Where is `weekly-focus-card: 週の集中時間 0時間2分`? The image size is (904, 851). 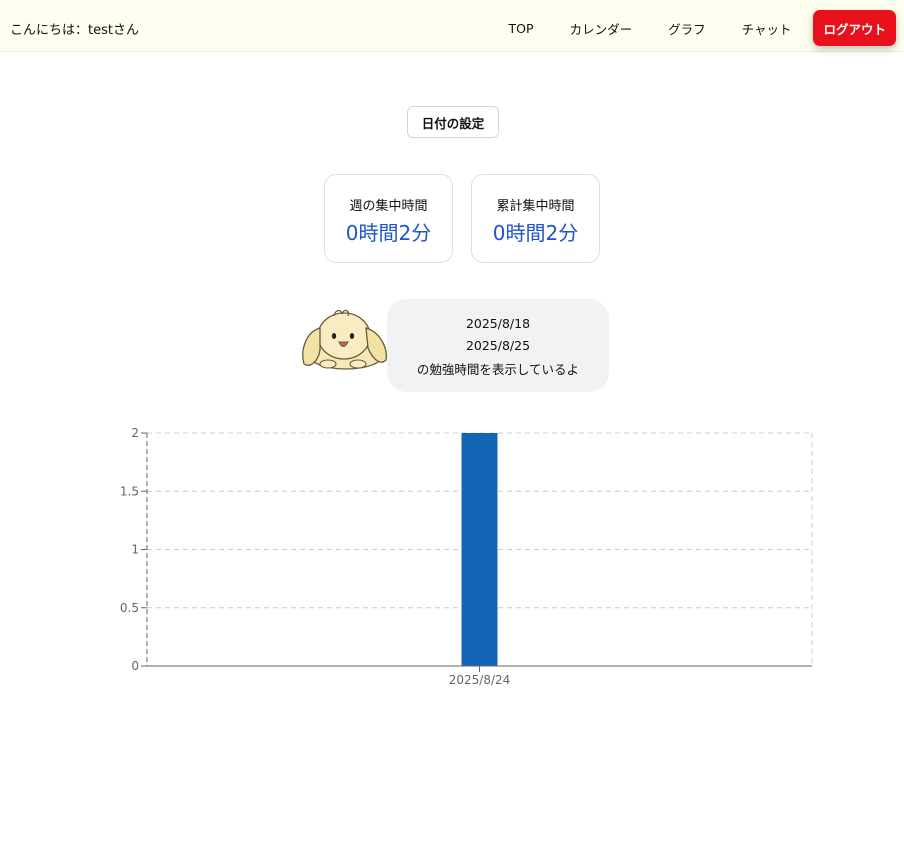 weekly-focus-card: 週の集中時間 0時間2分 is located at coordinates (388, 218).